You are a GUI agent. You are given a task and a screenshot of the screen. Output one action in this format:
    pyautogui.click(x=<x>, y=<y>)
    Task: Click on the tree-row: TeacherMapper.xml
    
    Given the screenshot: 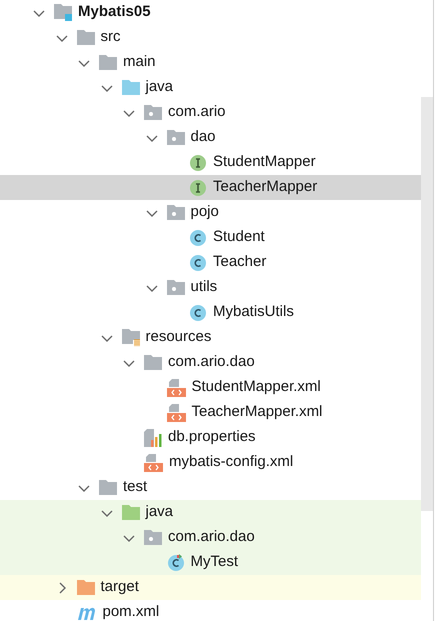 What is the action you would take?
    pyautogui.click(x=210, y=412)
    